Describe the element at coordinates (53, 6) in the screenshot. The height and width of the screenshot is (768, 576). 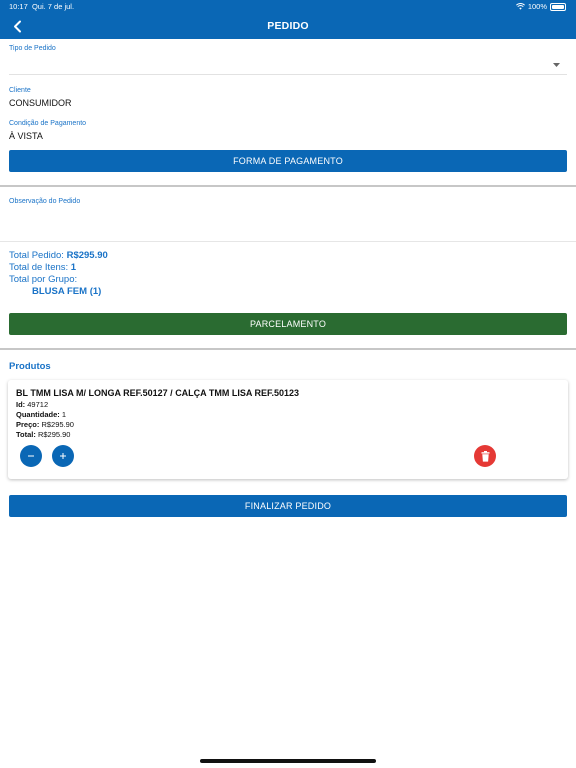
I see `status-date: Qui. 7 de jul.` at that location.